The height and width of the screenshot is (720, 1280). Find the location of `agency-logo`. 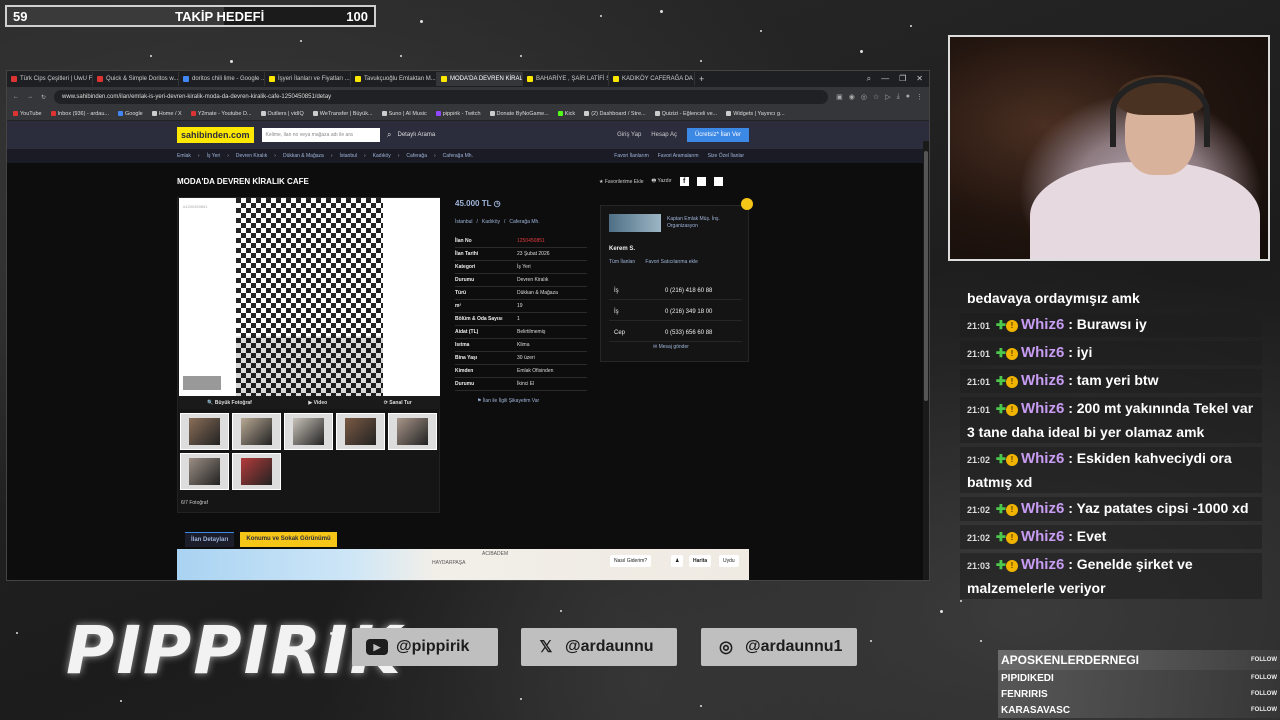

agency-logo is located at coordinates (635, 223).